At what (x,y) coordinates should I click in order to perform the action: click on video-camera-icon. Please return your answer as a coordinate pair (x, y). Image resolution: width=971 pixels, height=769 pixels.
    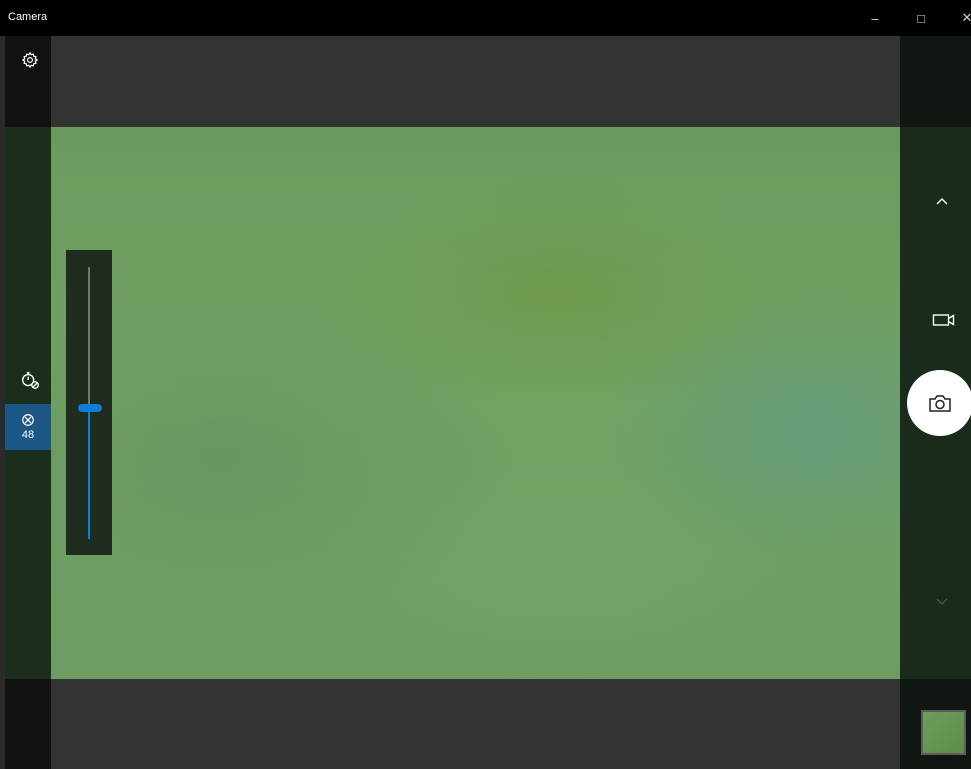
    Looking at the image, I should click on (943, 320).